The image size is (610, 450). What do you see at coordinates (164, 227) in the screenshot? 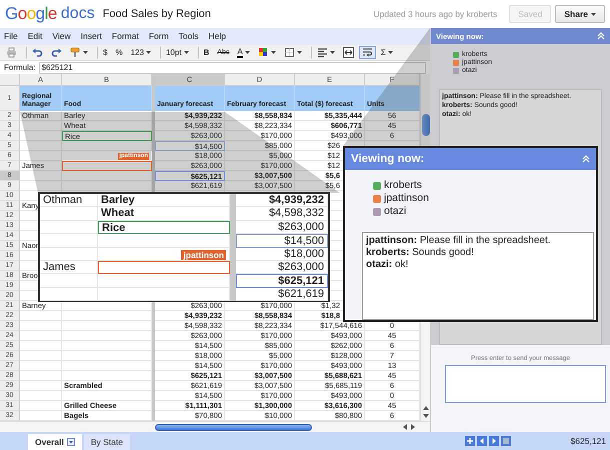
I see `table-cell: Rice` at bounding box center [164, 227].